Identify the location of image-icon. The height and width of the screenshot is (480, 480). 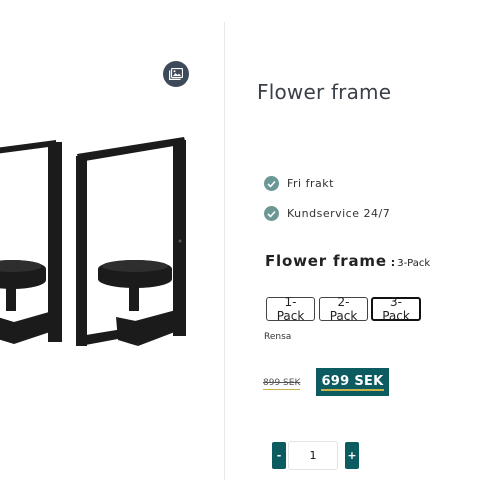
(176, 74).